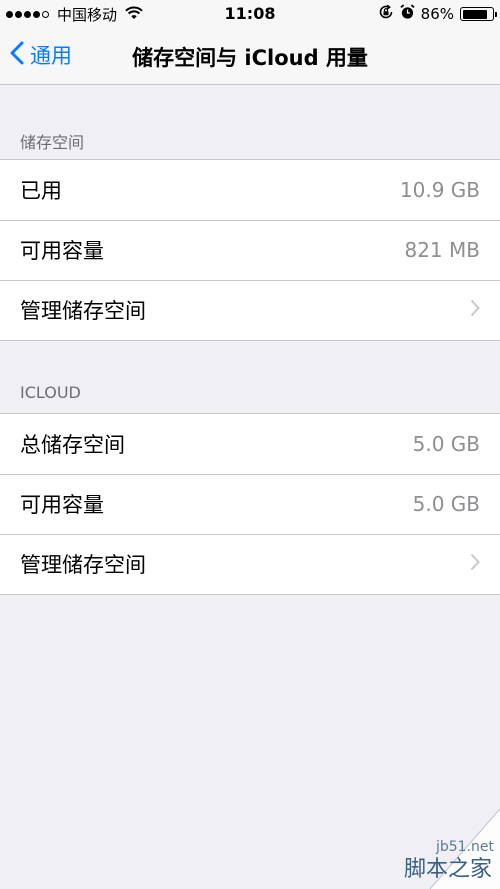 The width and height of the screenshot is (500, 889). What do you see at coordinates (83, 311) in the screenshot?
I see `manage-storage-label: 管理储存空间` at bounding box center [83, 311].